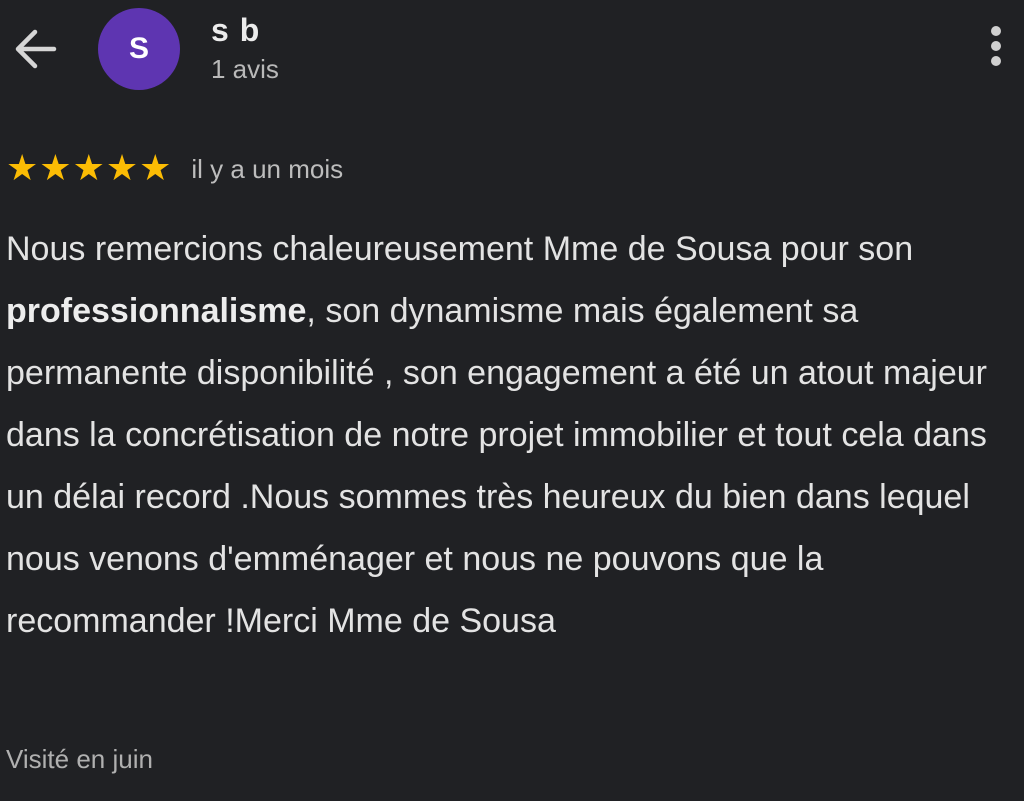  I want to click on avatar: S, so click(139, 49).